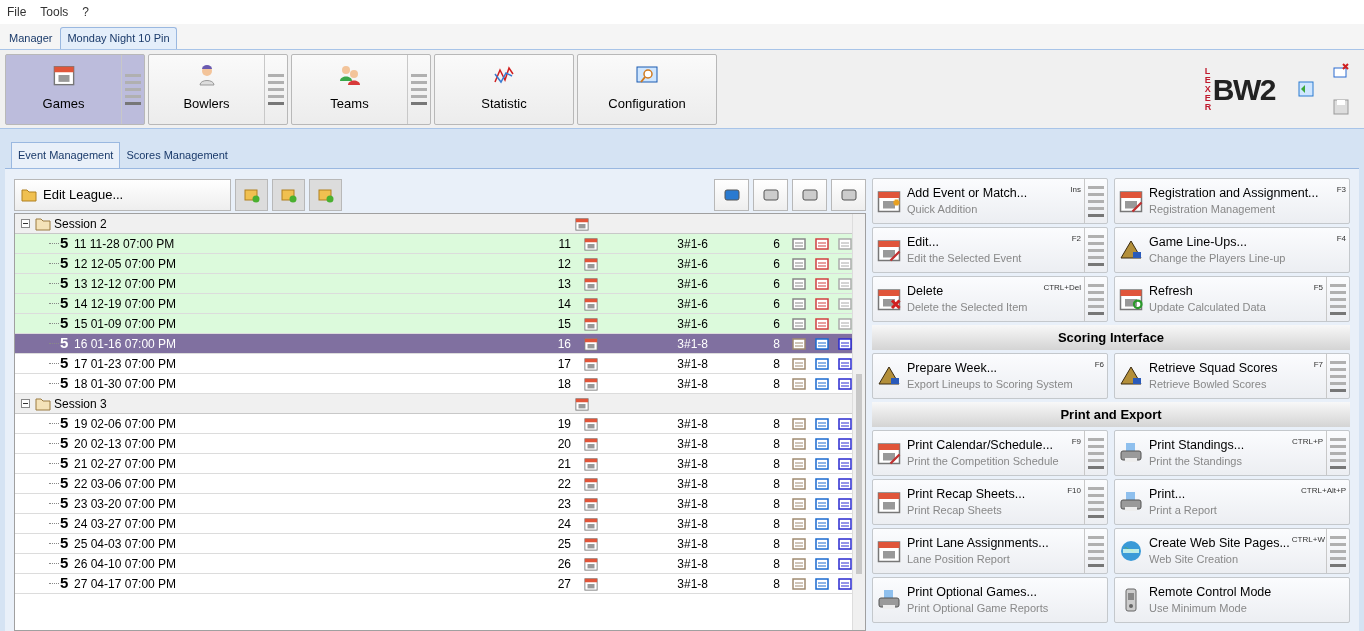 This screenshot has width=1364, height=631. I want to click on action-button: Registration and Assignment... F3 Registration Management, so click(1232, 201).